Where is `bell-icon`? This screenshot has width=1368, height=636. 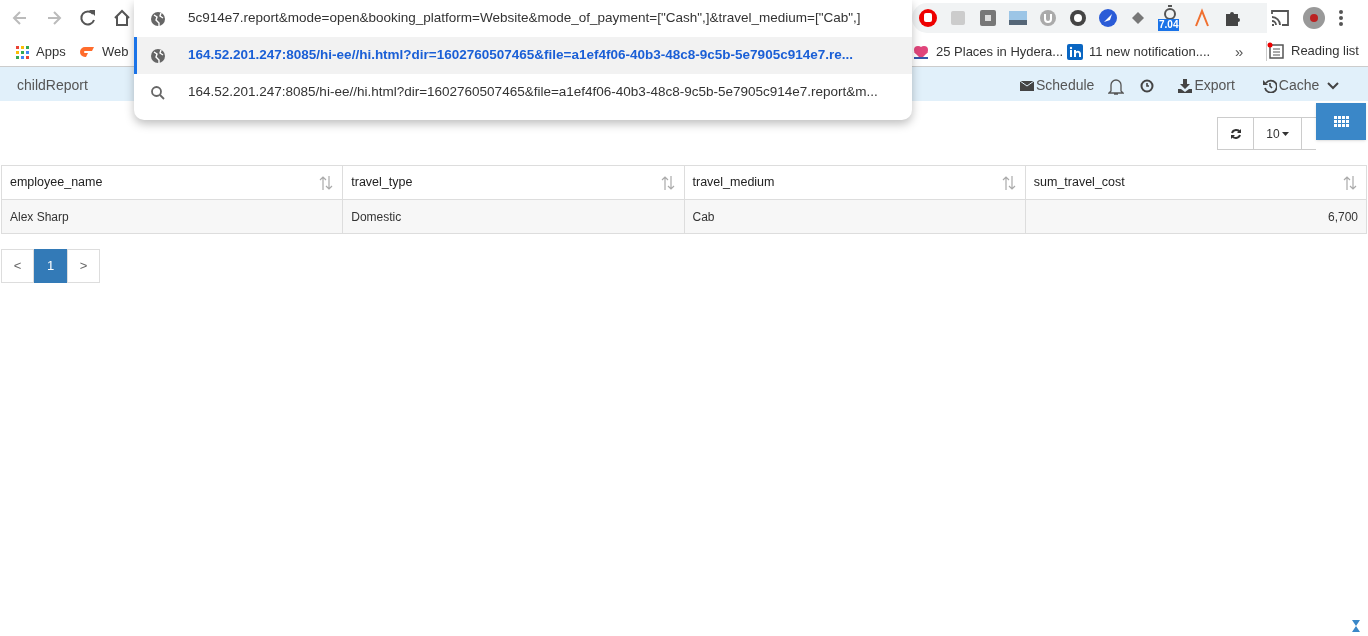
bell-icon is located at coordinates (1116, 85).